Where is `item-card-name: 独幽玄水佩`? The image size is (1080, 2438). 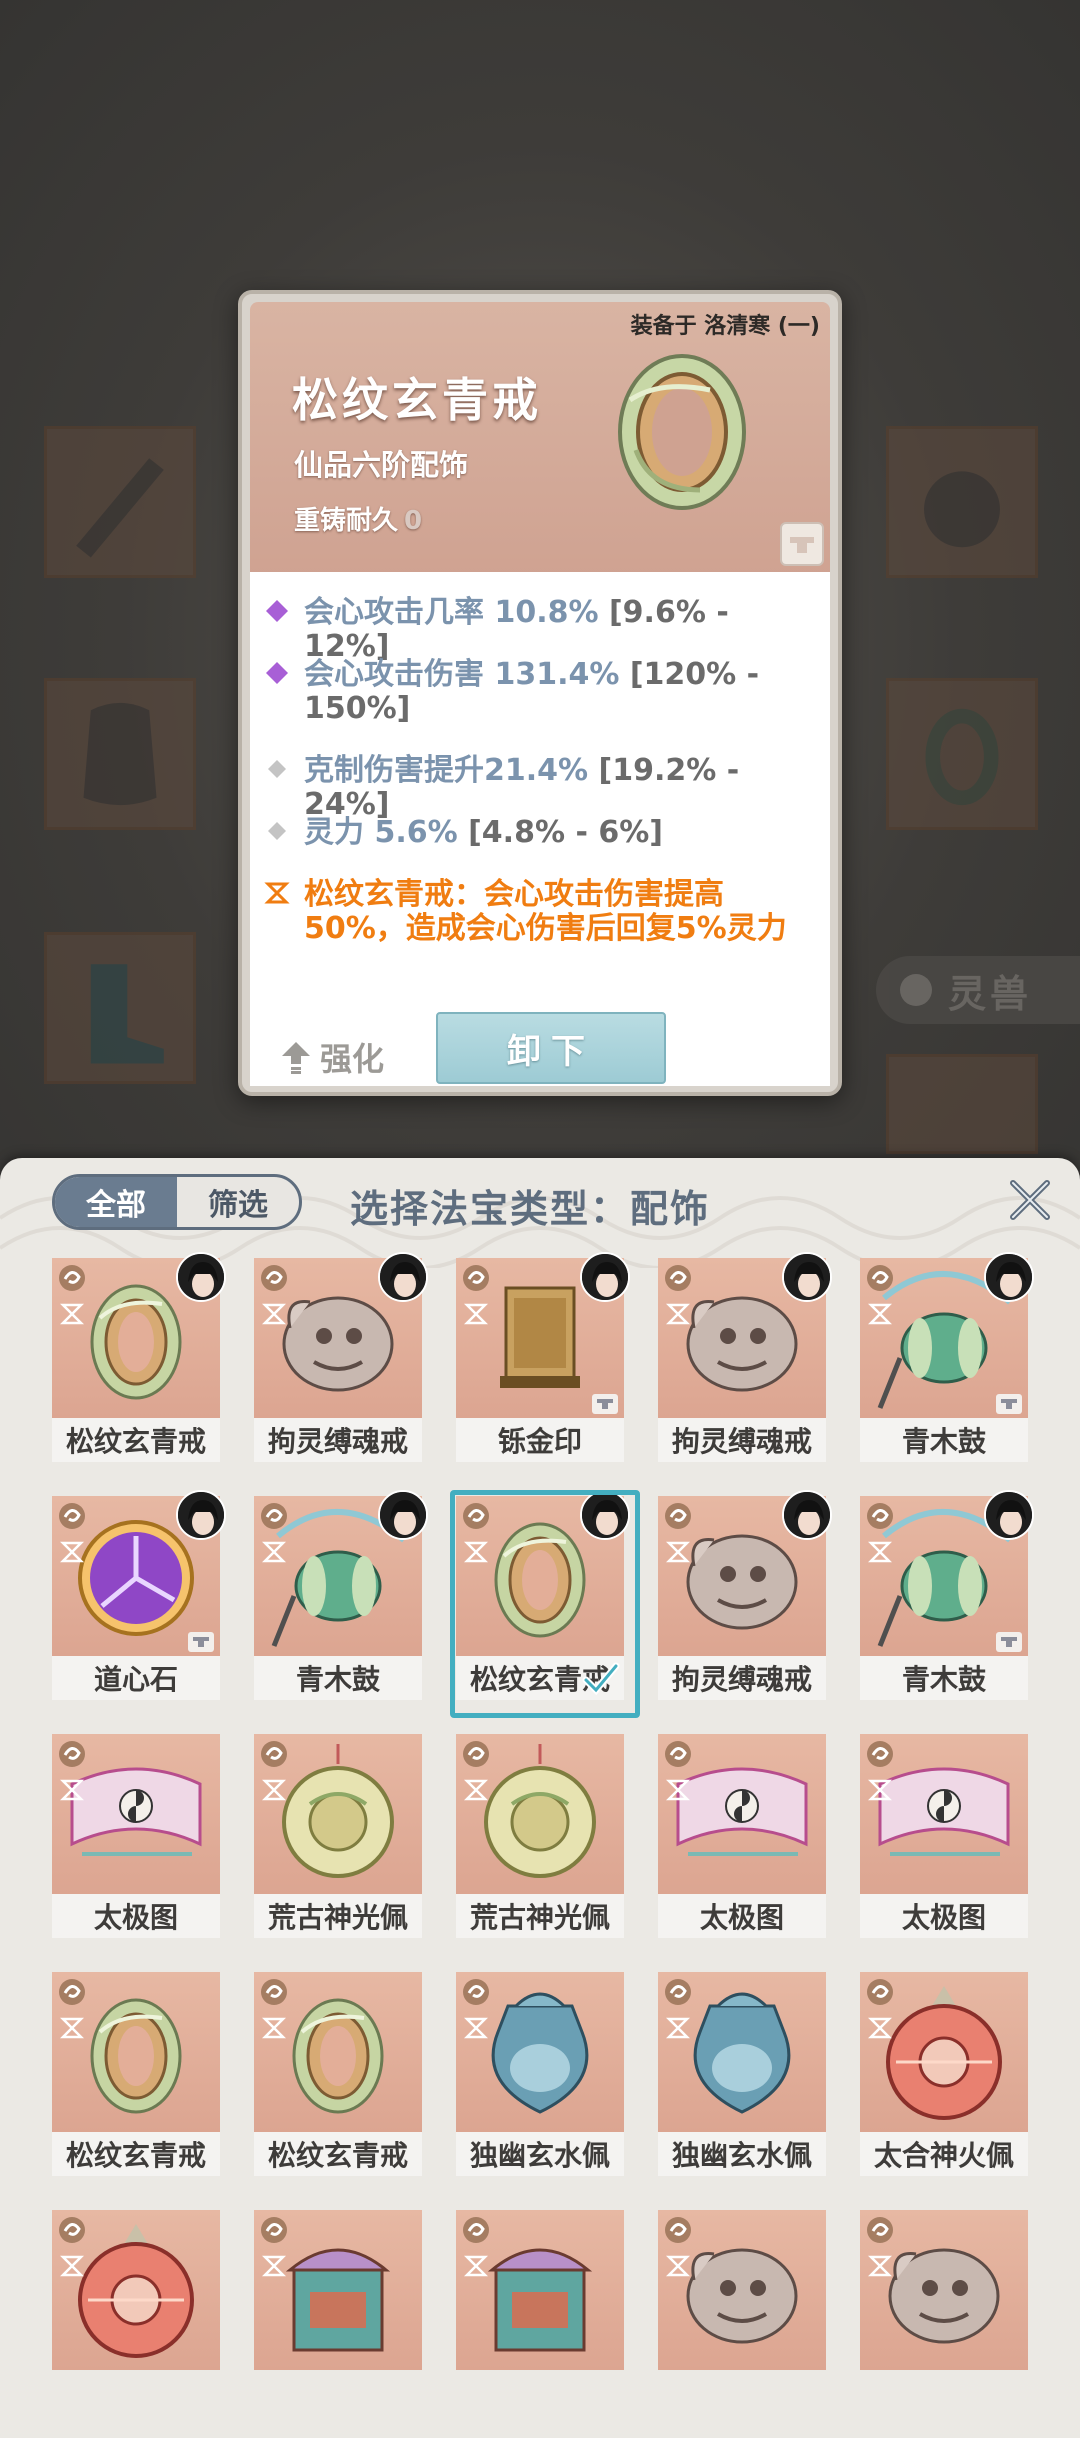 item-card-name: 独幽玄水佩 is located at coordinates (540, 2154).